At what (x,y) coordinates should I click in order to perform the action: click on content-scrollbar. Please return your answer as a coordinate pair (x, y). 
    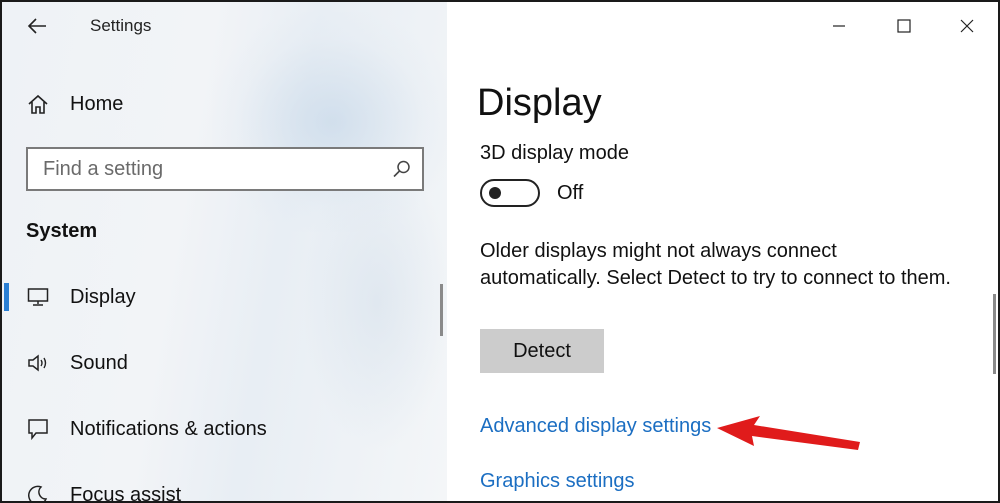
    Looking at the image, I should click on (994, 334).